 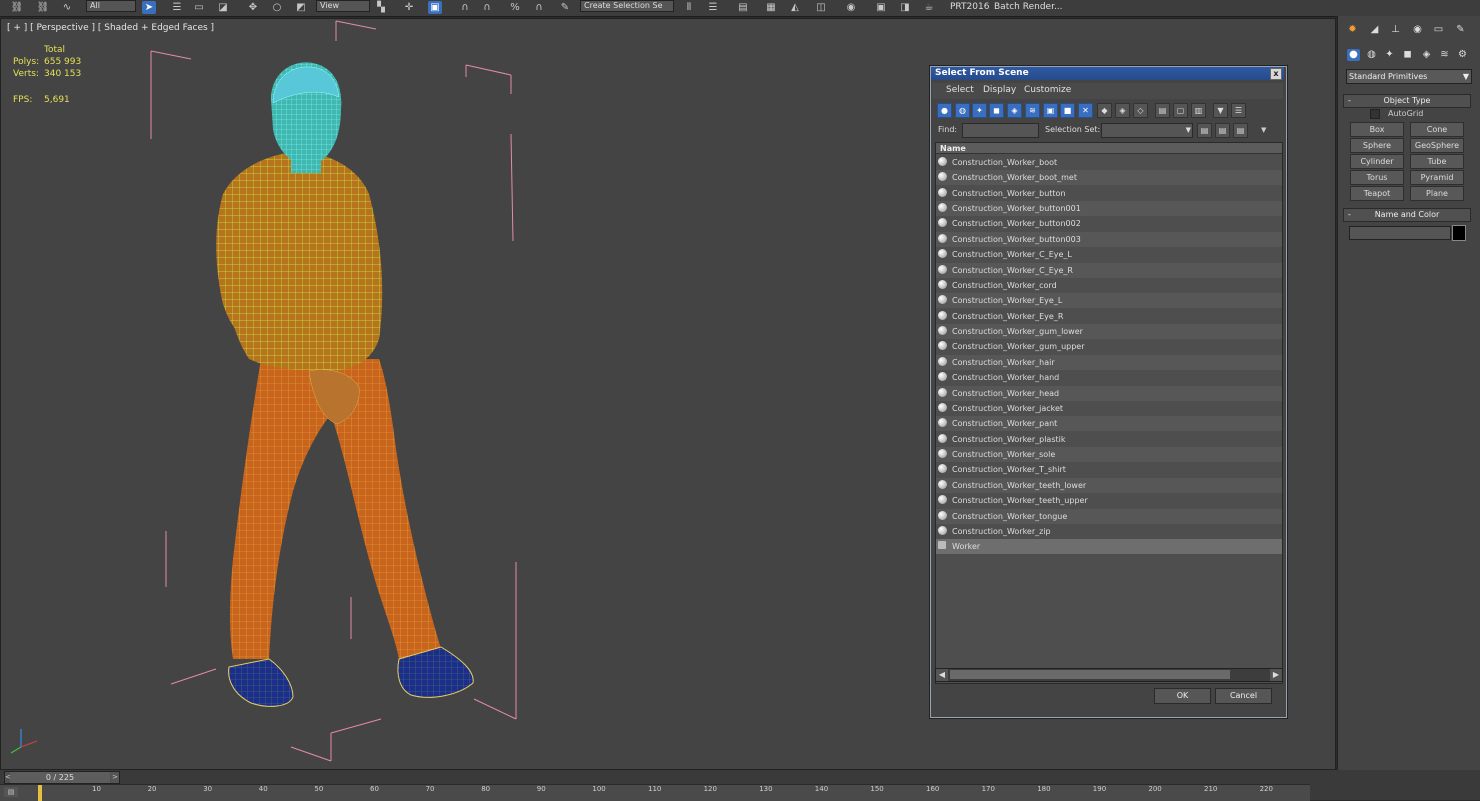 I want to click on display-shapes-icon: ◍, so click(x=962, y=110).